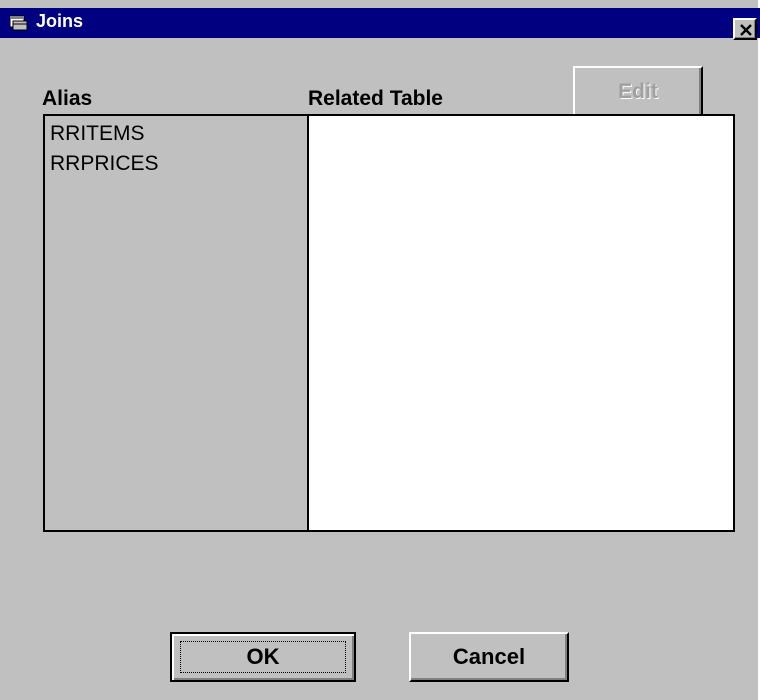 The width and height of the screenshot is (760, 700). Describe the element at coordinates (176, 134) in the screenshot. I see `list-item: RRITEMS` at that location.